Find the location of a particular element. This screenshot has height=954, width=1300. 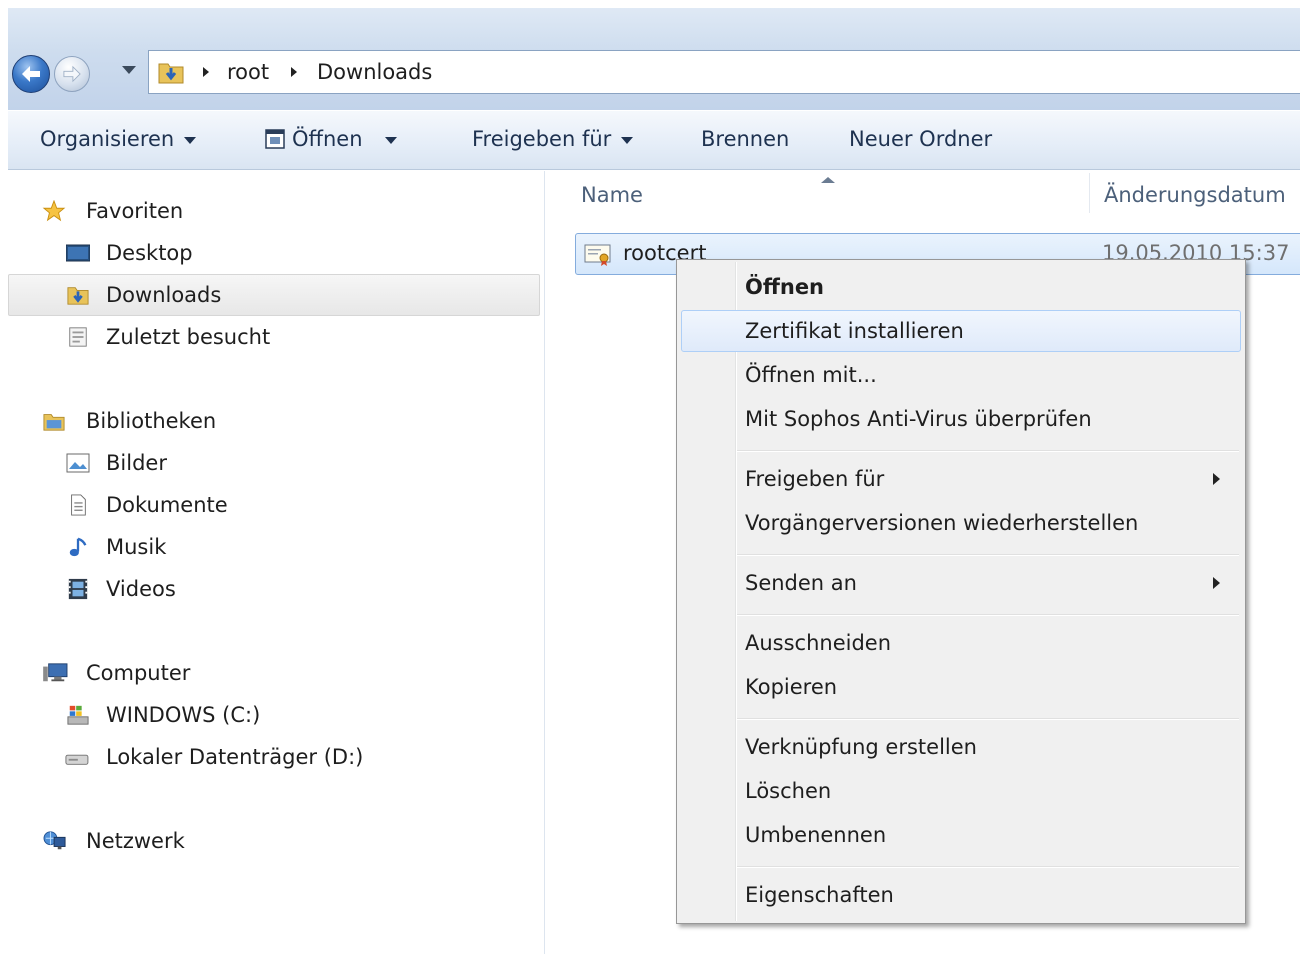

pictures-icon is located at coordinates (78, 463).